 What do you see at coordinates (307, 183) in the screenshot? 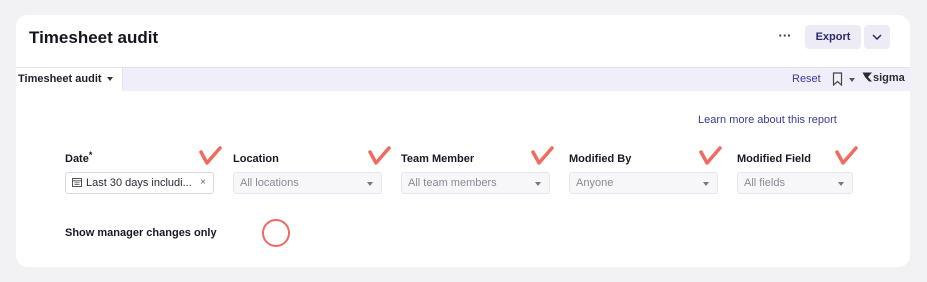
I see `location-select: All locations` at bounding box center [307, 183].